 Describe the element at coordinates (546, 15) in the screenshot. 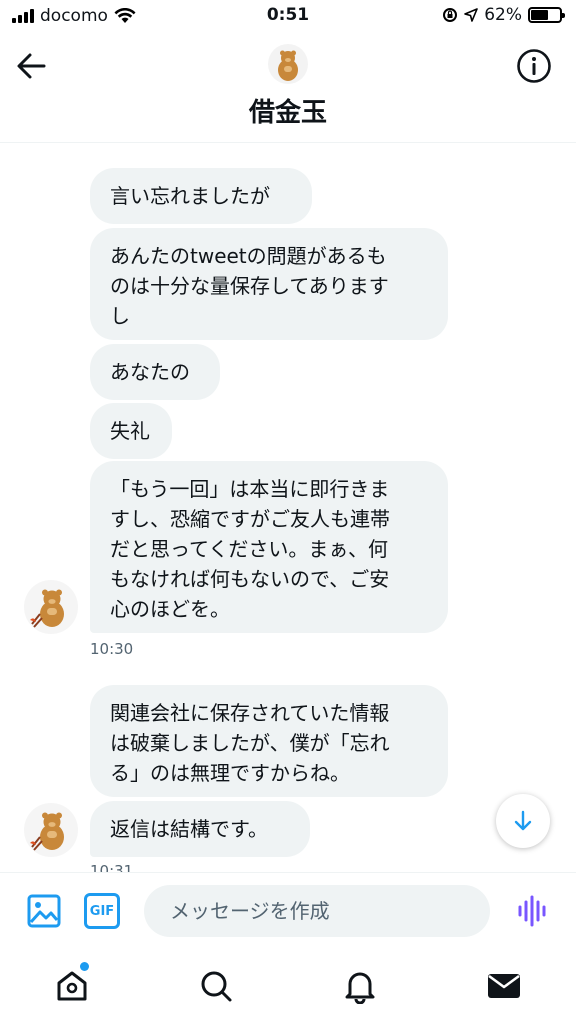

I see `battery-icon` at that location.